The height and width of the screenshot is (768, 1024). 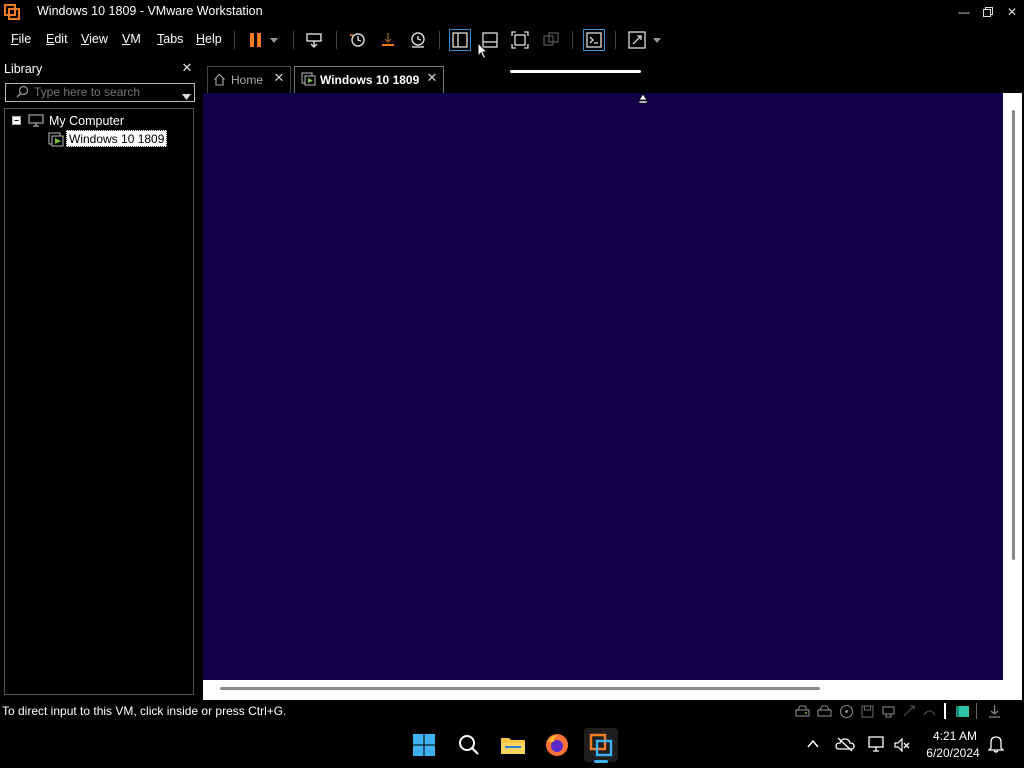 I want to click on menu-help: Help, so click(x=209, y=39).